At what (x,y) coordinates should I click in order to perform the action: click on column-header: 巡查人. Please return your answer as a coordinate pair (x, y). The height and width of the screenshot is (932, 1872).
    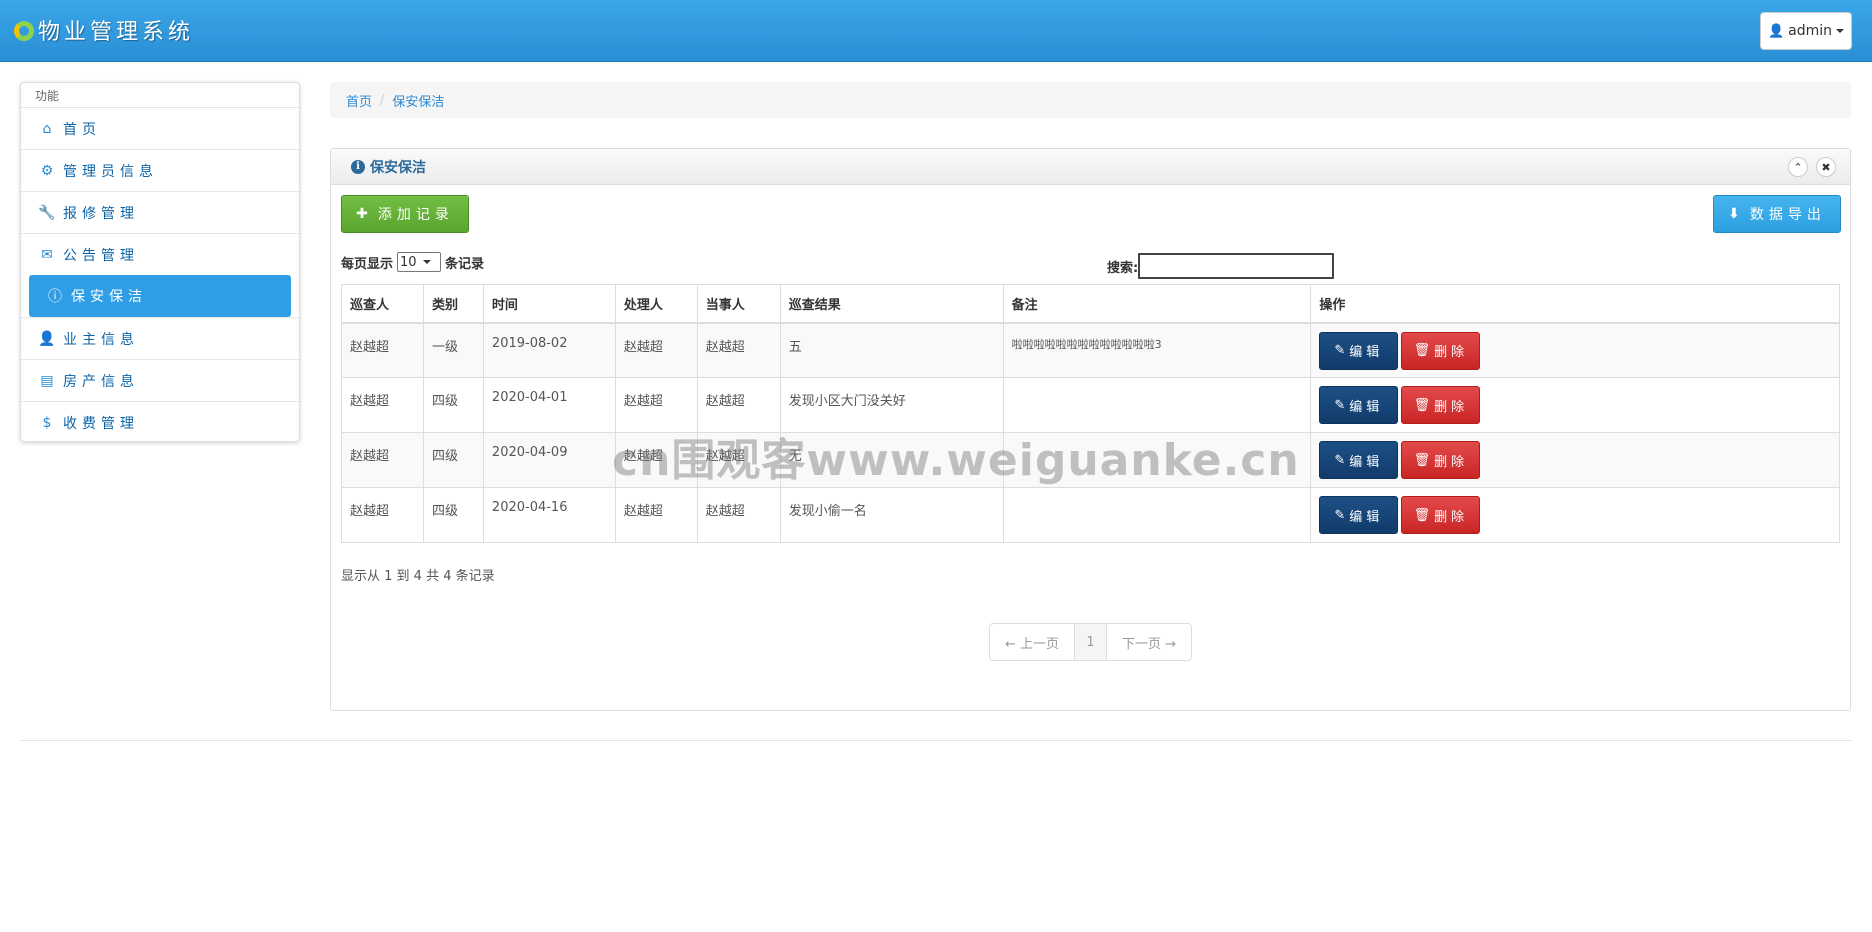
    Looking at the image, I should click on (382, 304).